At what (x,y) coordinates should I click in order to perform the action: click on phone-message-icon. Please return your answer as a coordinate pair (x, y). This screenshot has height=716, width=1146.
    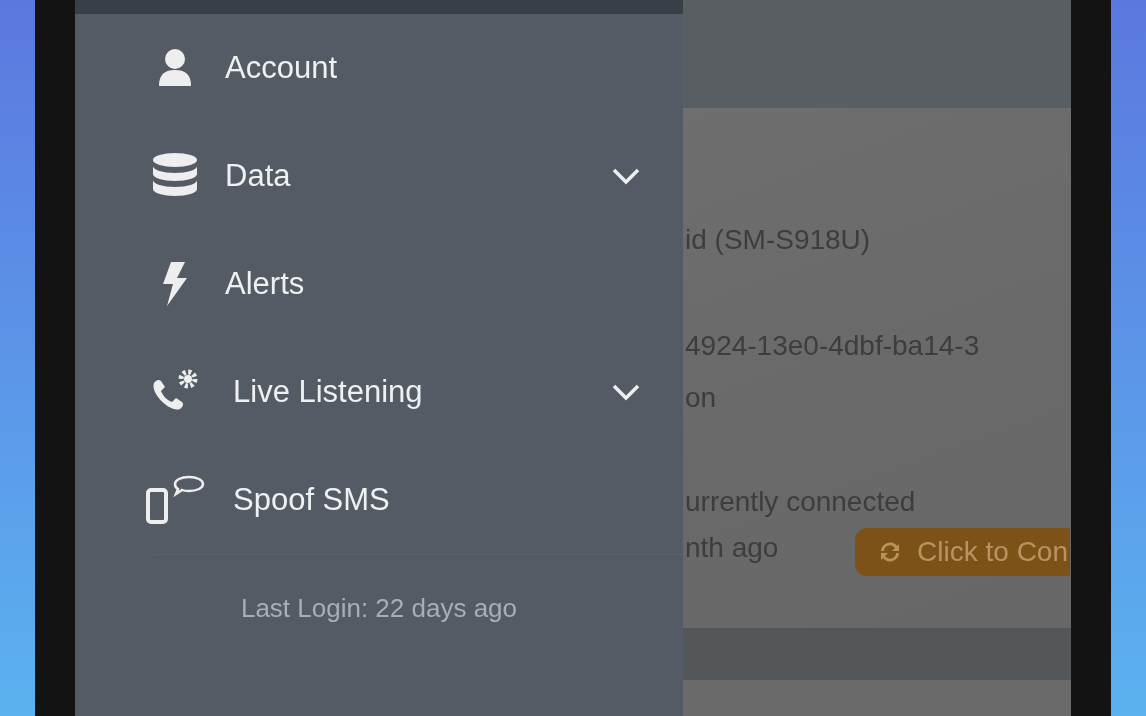
    Looking at the image, I should click on (175, 500).